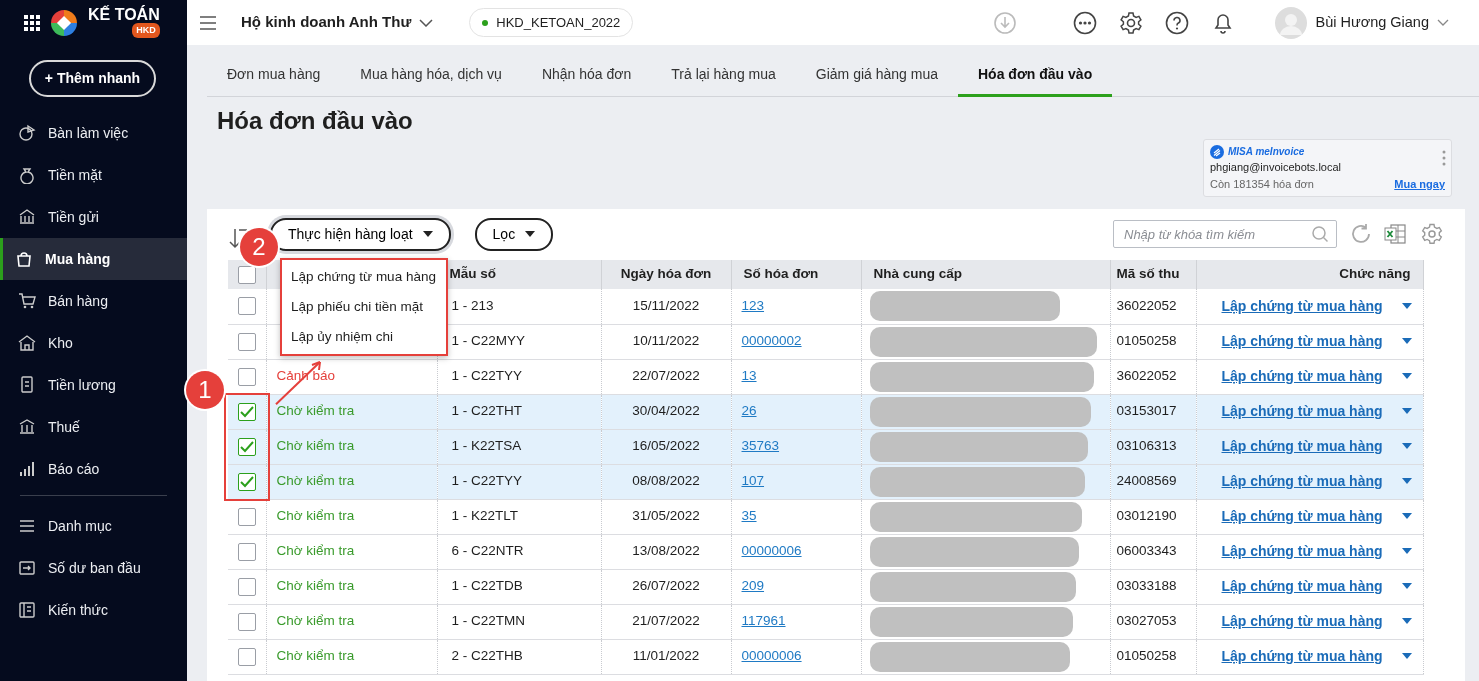 Image resolution: width=1479 pixels, height=681 pixels. What do you see at coordinates (760, 446) in the screenshot?
I see `invoice-number-link: 35763` at bounding box center [760, 446].